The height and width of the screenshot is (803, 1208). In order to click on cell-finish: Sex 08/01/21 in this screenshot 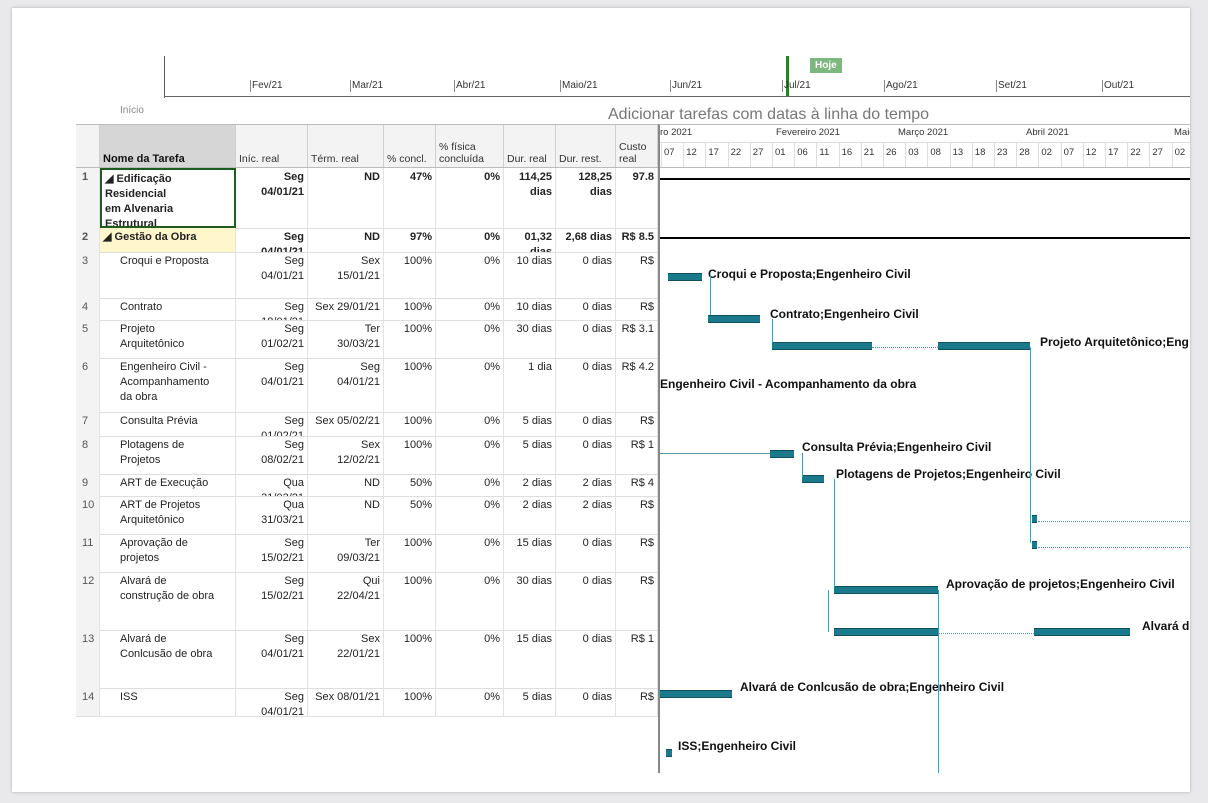, I will do `click(346, 702)`.